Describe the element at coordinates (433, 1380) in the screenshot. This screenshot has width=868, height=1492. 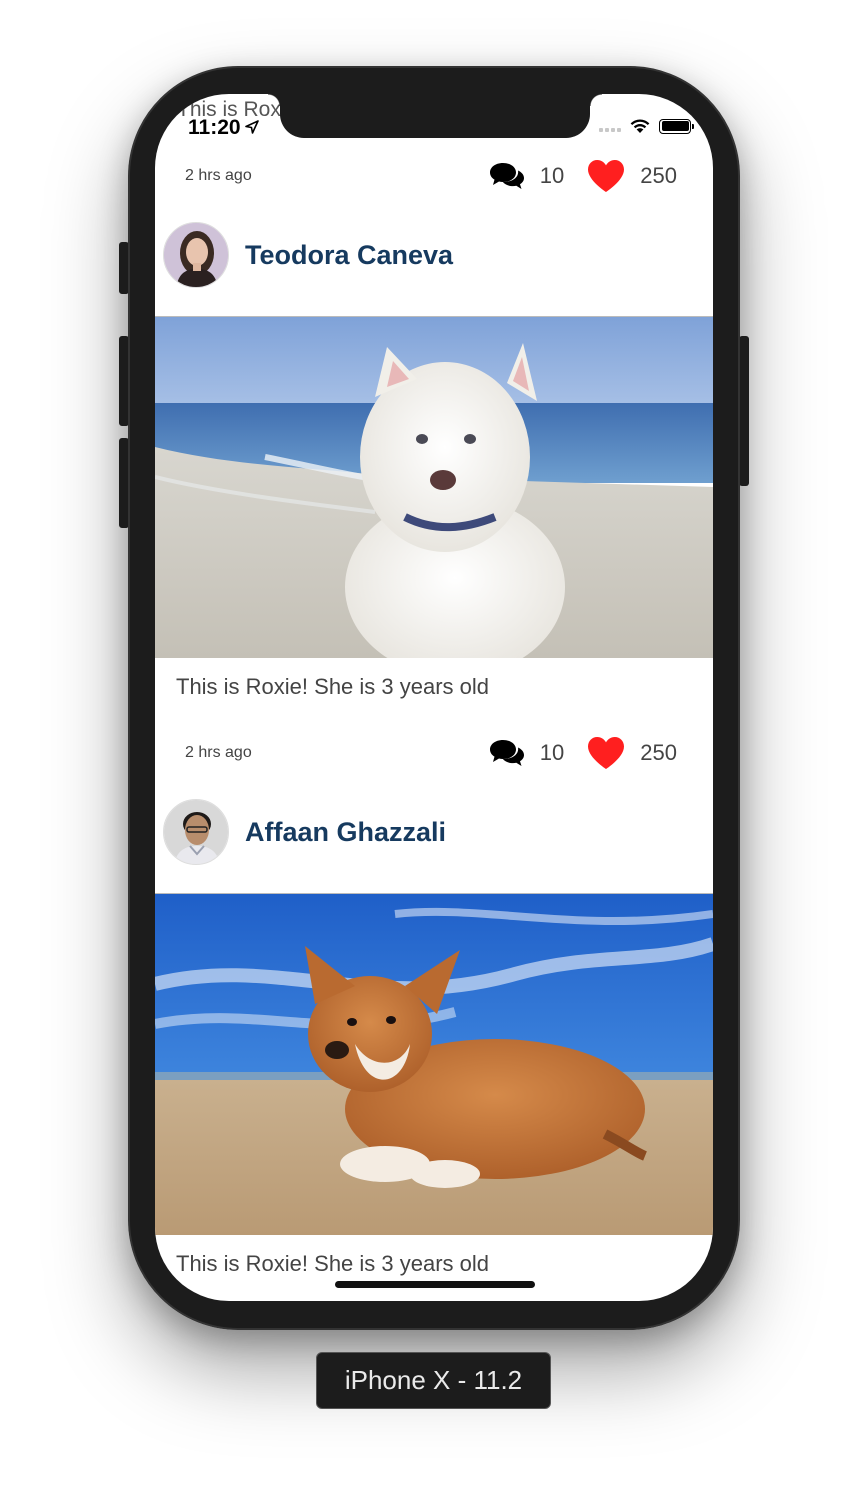
I see `simulator-device-label: iPhone X - 11.2` at that location.